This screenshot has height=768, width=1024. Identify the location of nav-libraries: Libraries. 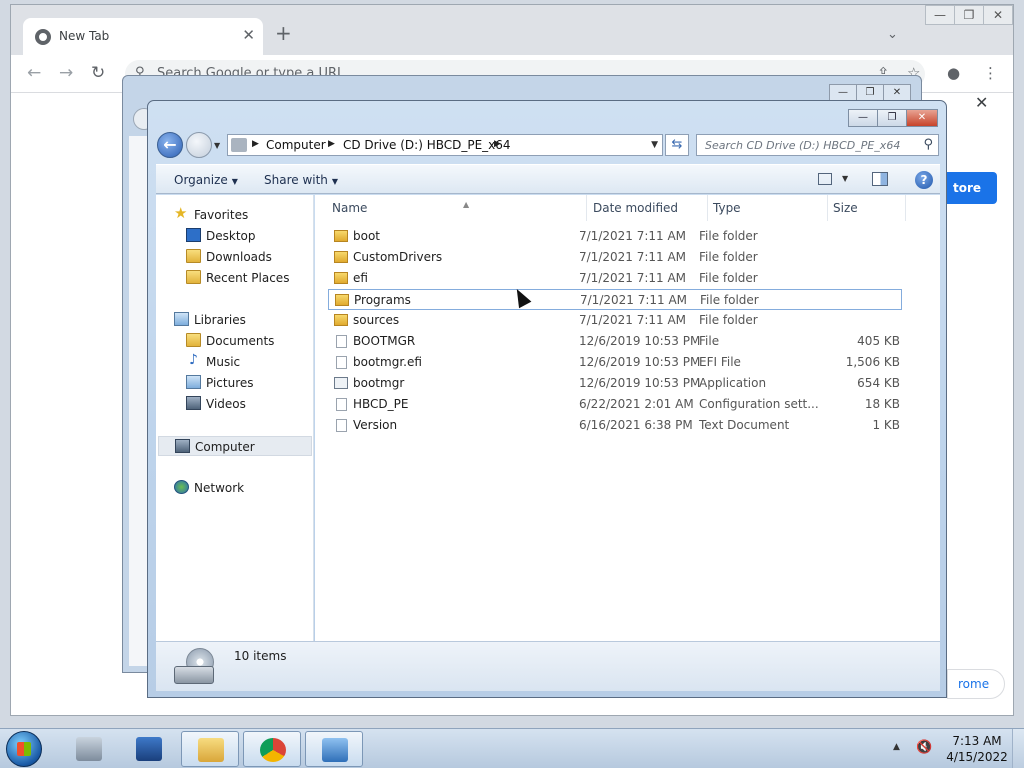
(239, 320).